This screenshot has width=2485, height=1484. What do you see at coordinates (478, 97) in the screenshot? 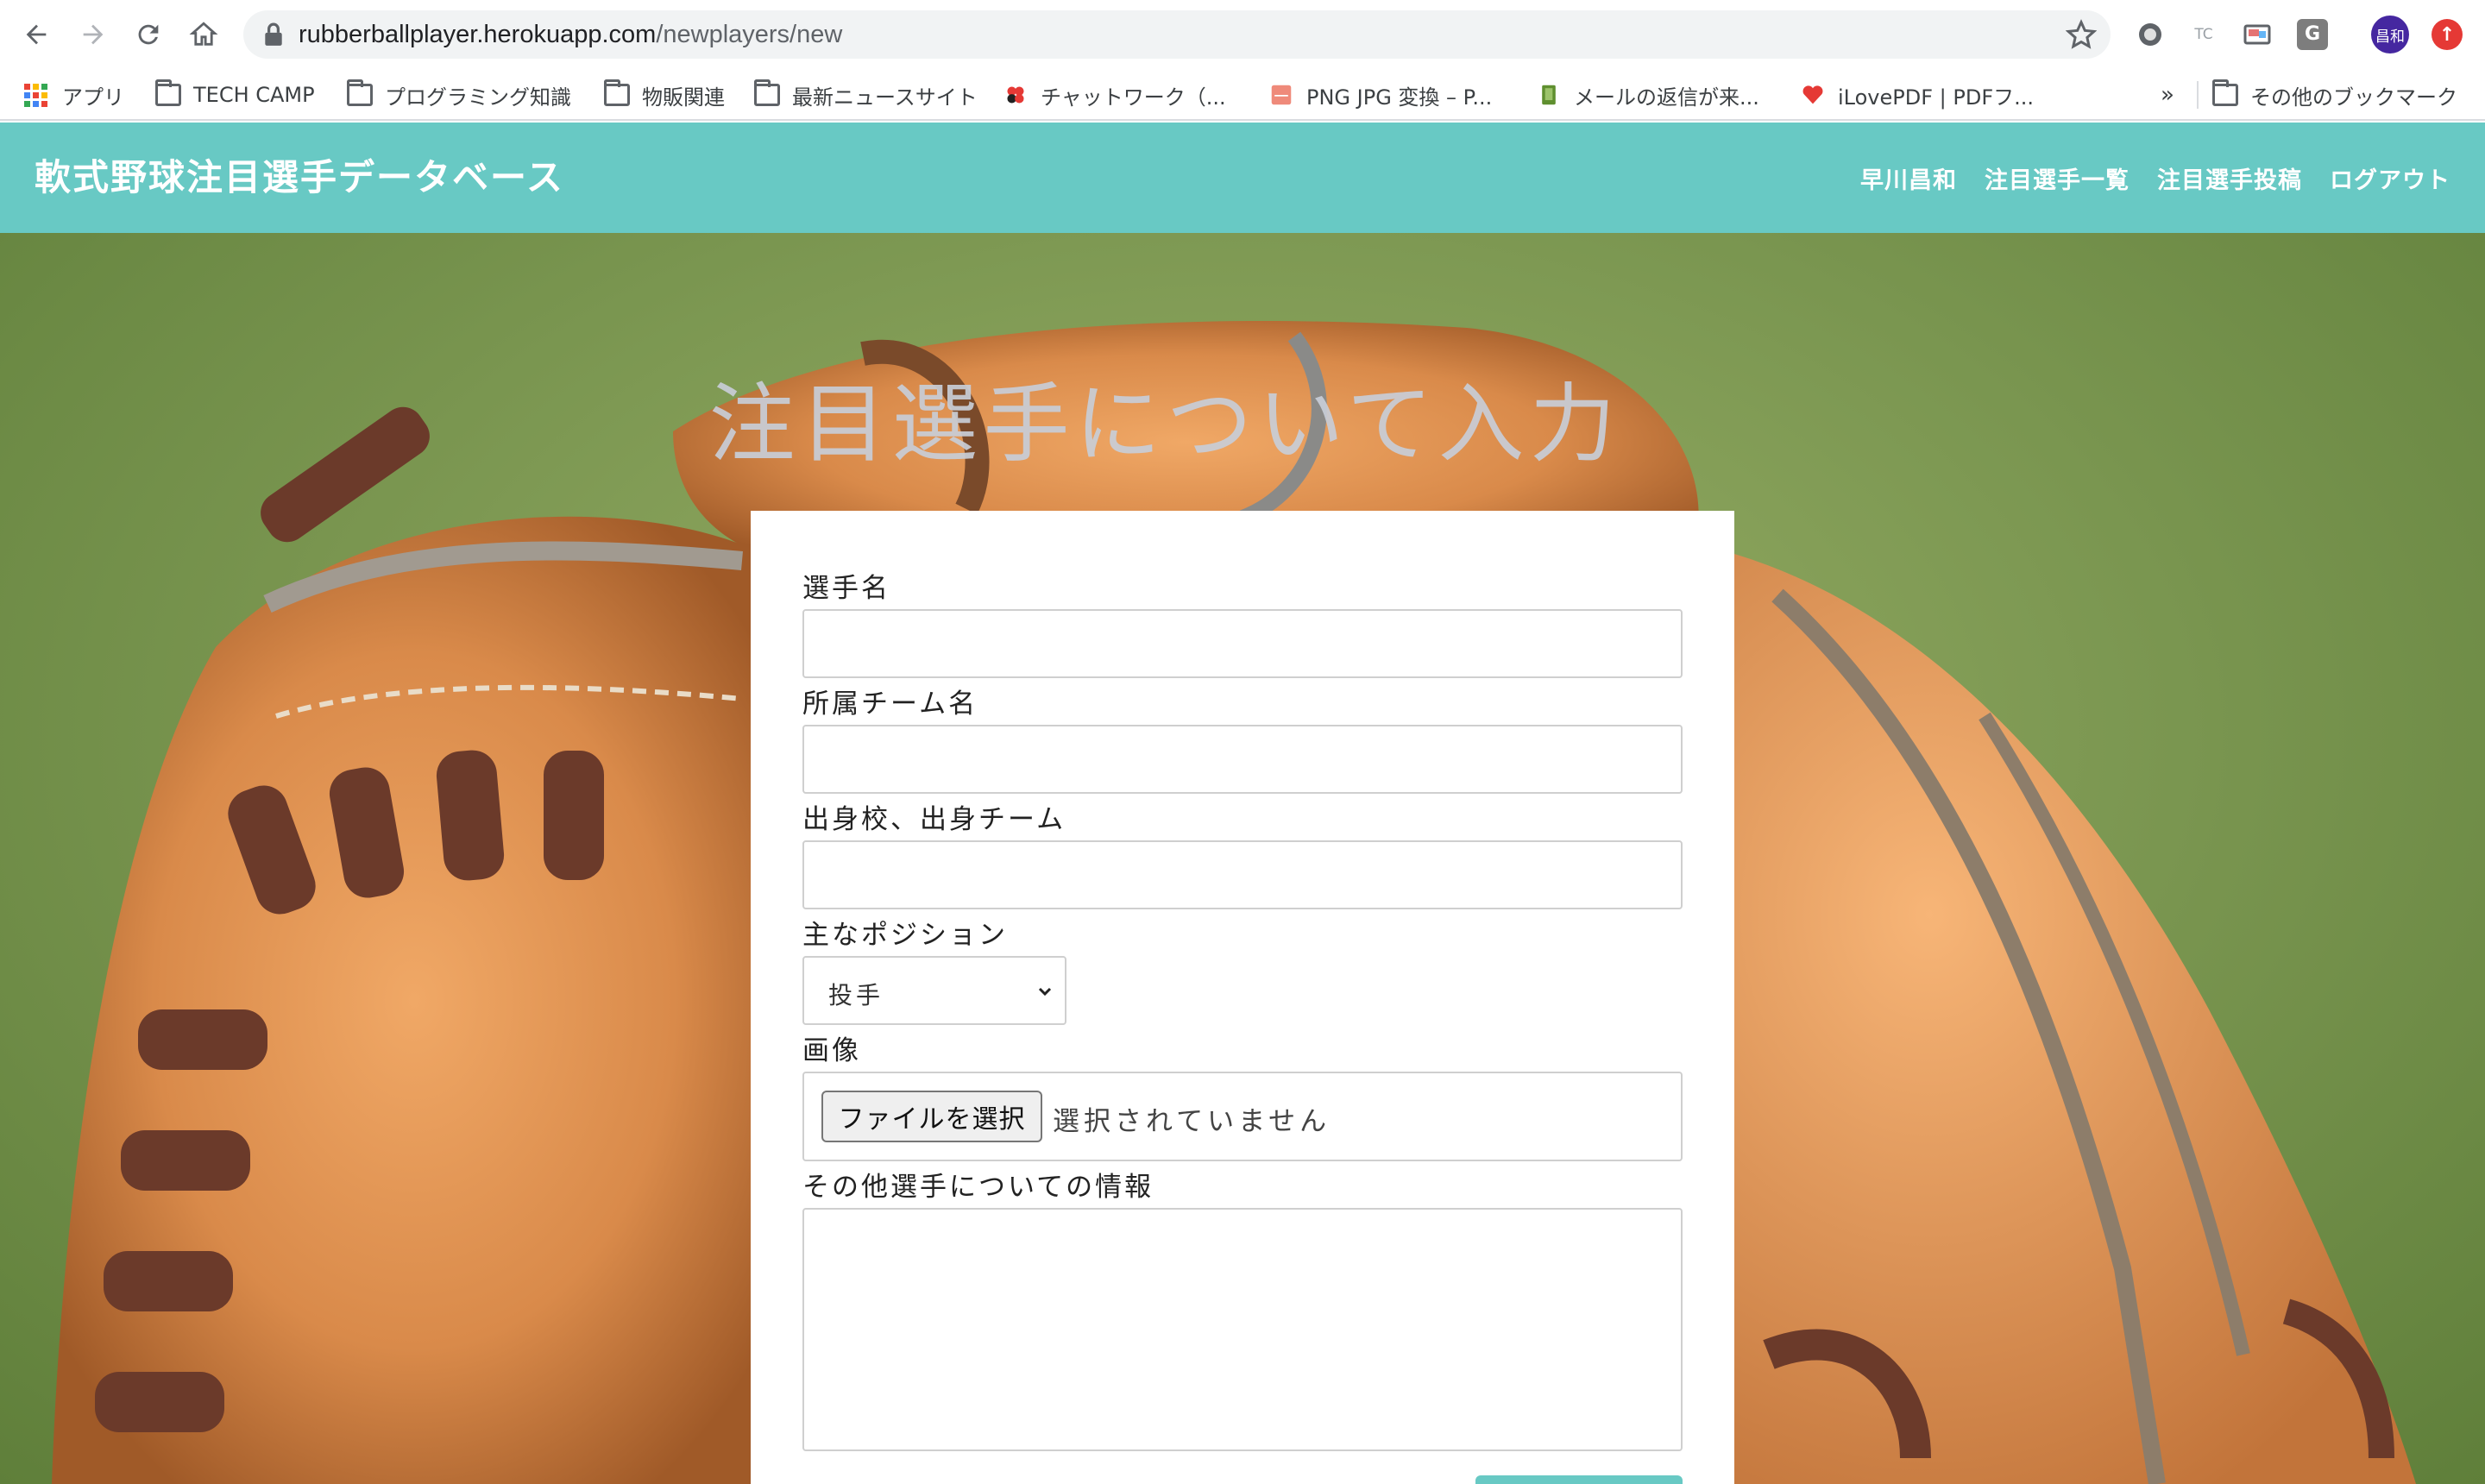
I see `bookmark-label: プログラミング知識` at bounding box center [478, 97].